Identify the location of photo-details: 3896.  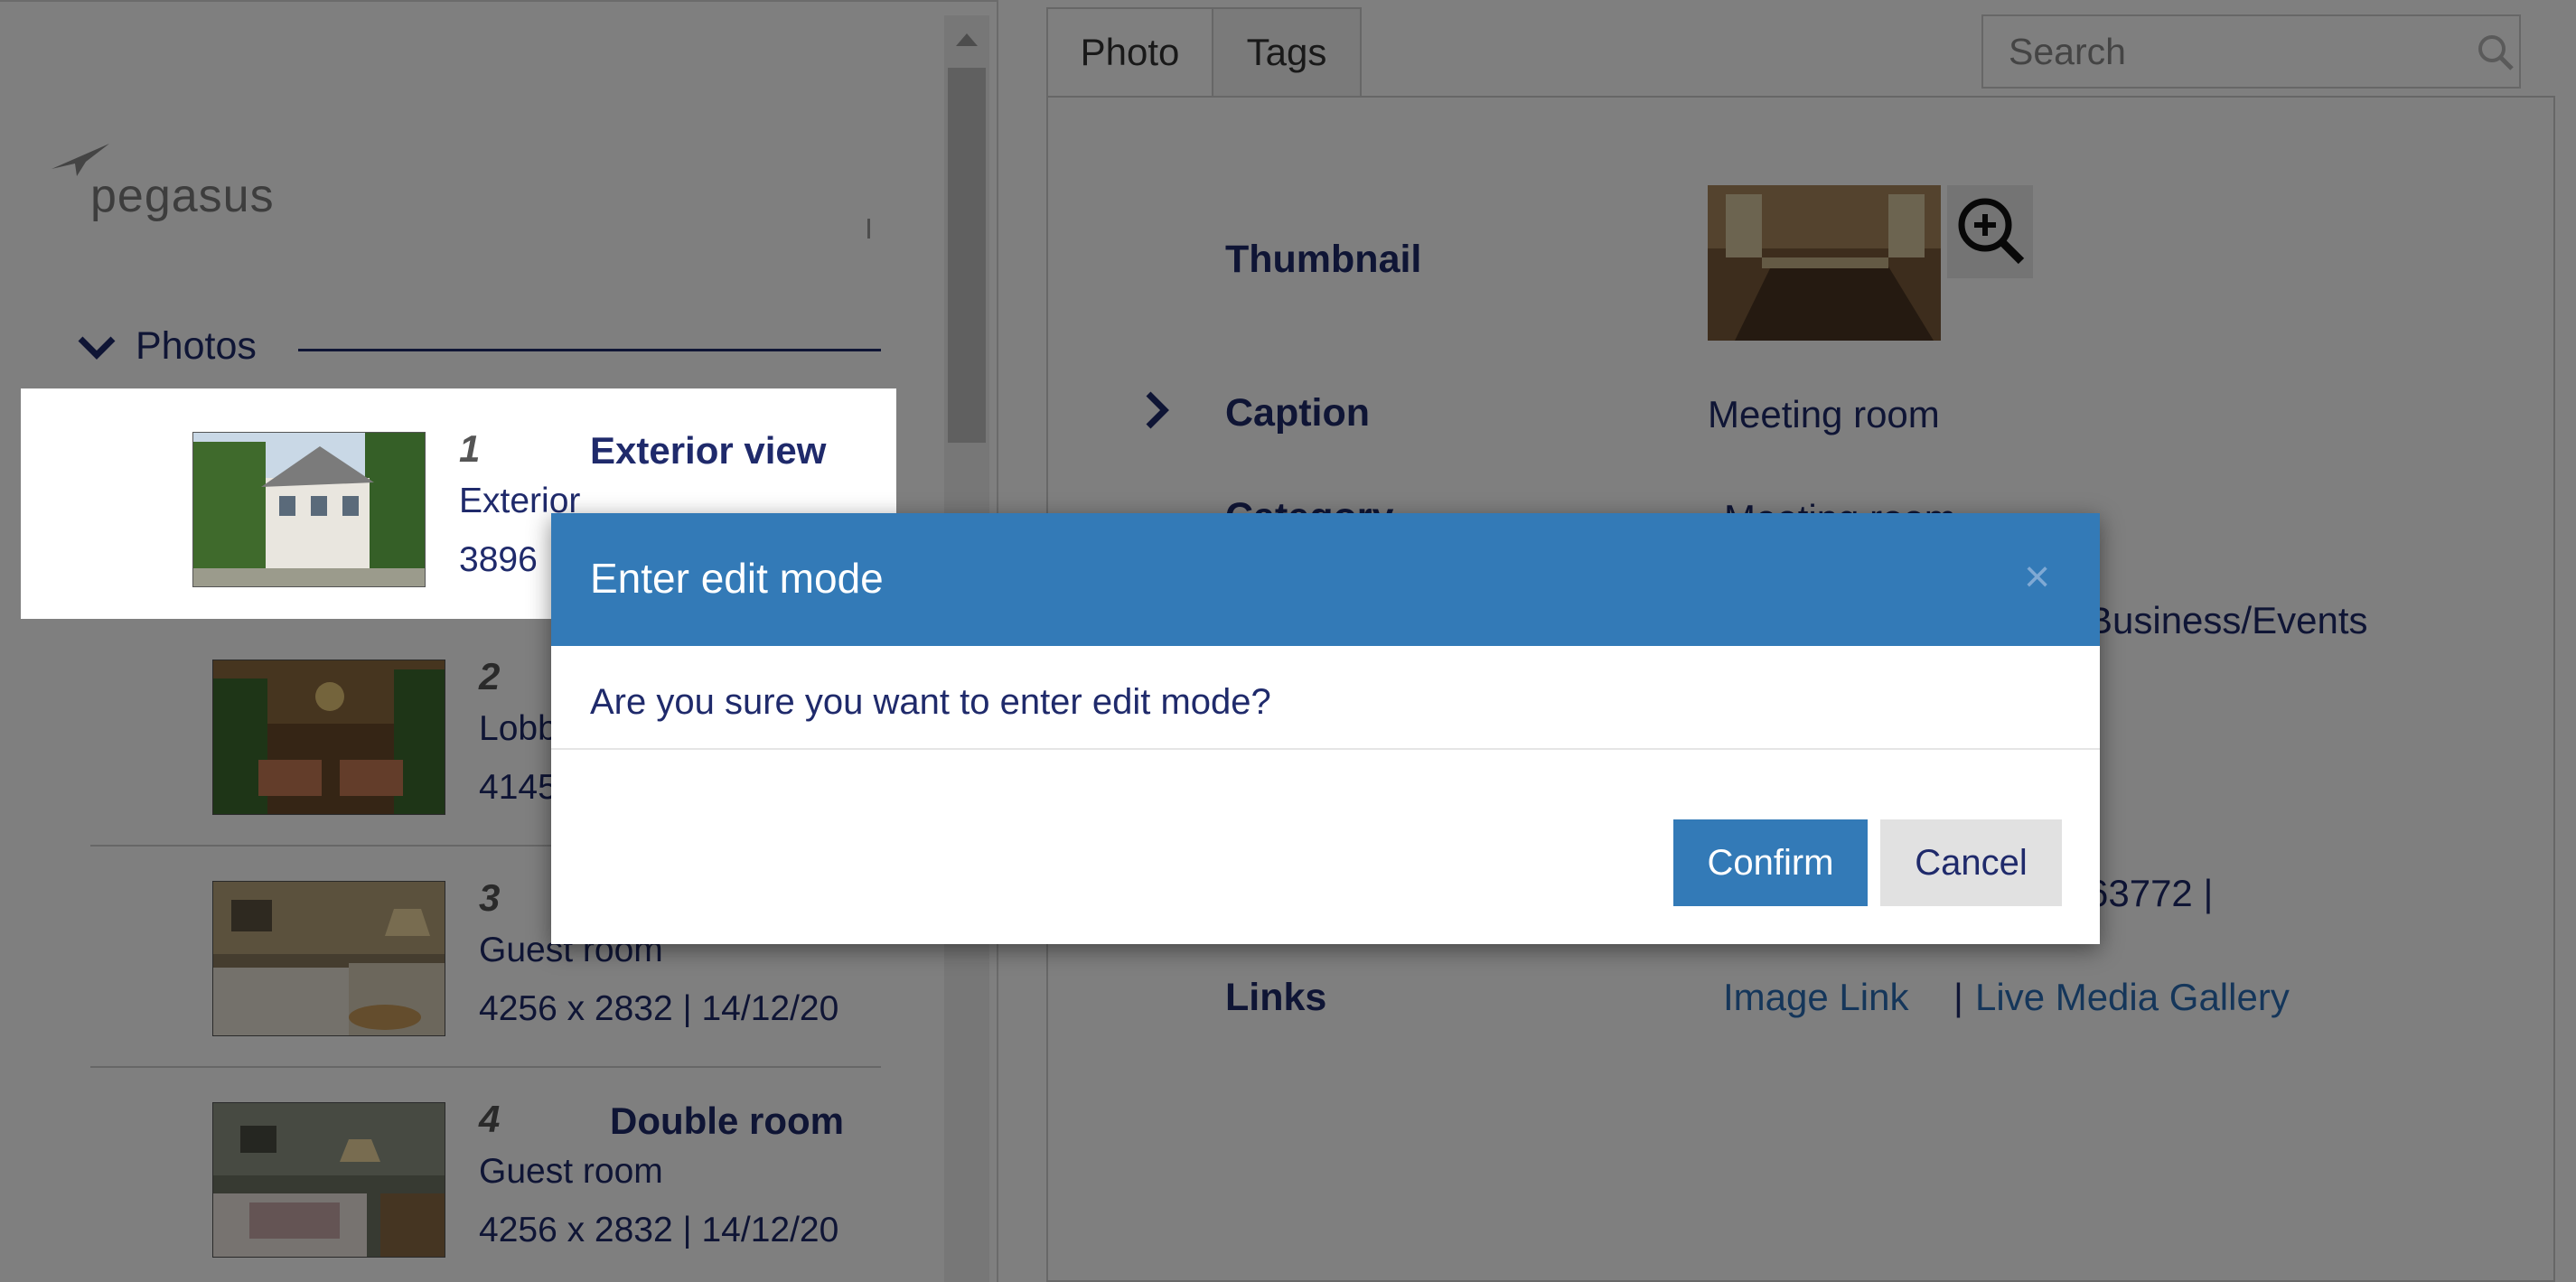
(498, 559).